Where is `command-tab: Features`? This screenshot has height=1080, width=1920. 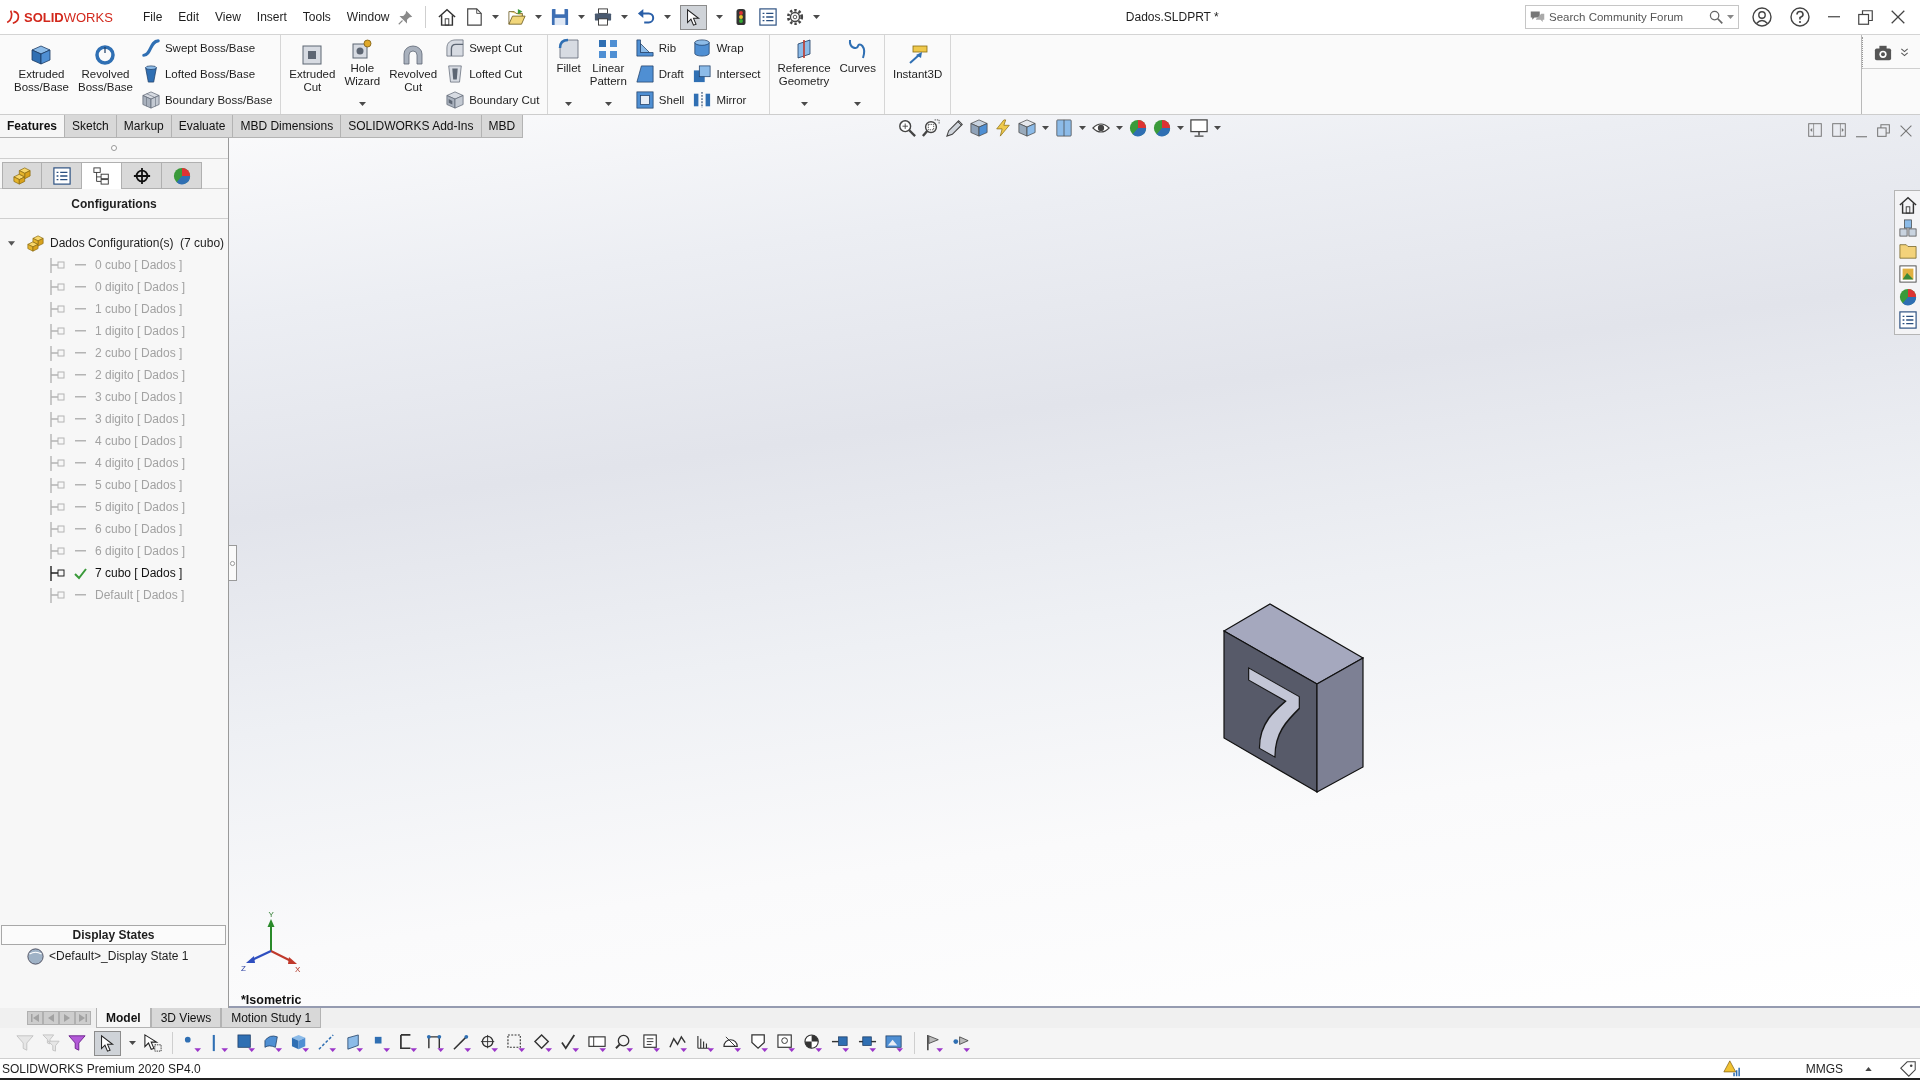 command-tab: Features is located at coordinates (33, 126).